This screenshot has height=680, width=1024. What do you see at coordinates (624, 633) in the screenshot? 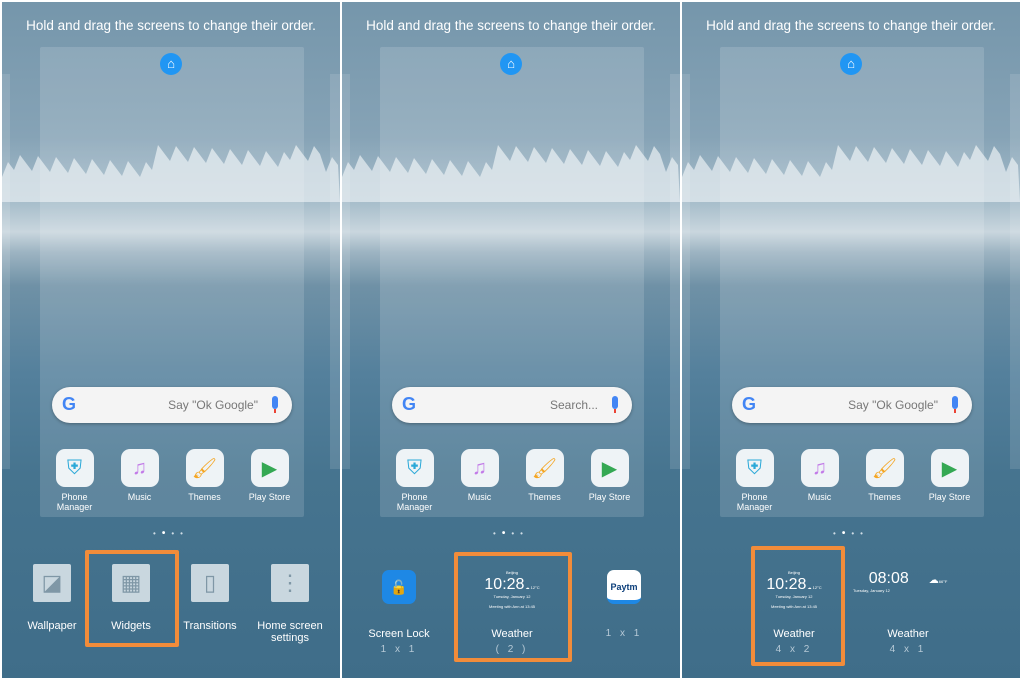
I see `widget-size: 1 x 1` at bounding box center [624, 633].